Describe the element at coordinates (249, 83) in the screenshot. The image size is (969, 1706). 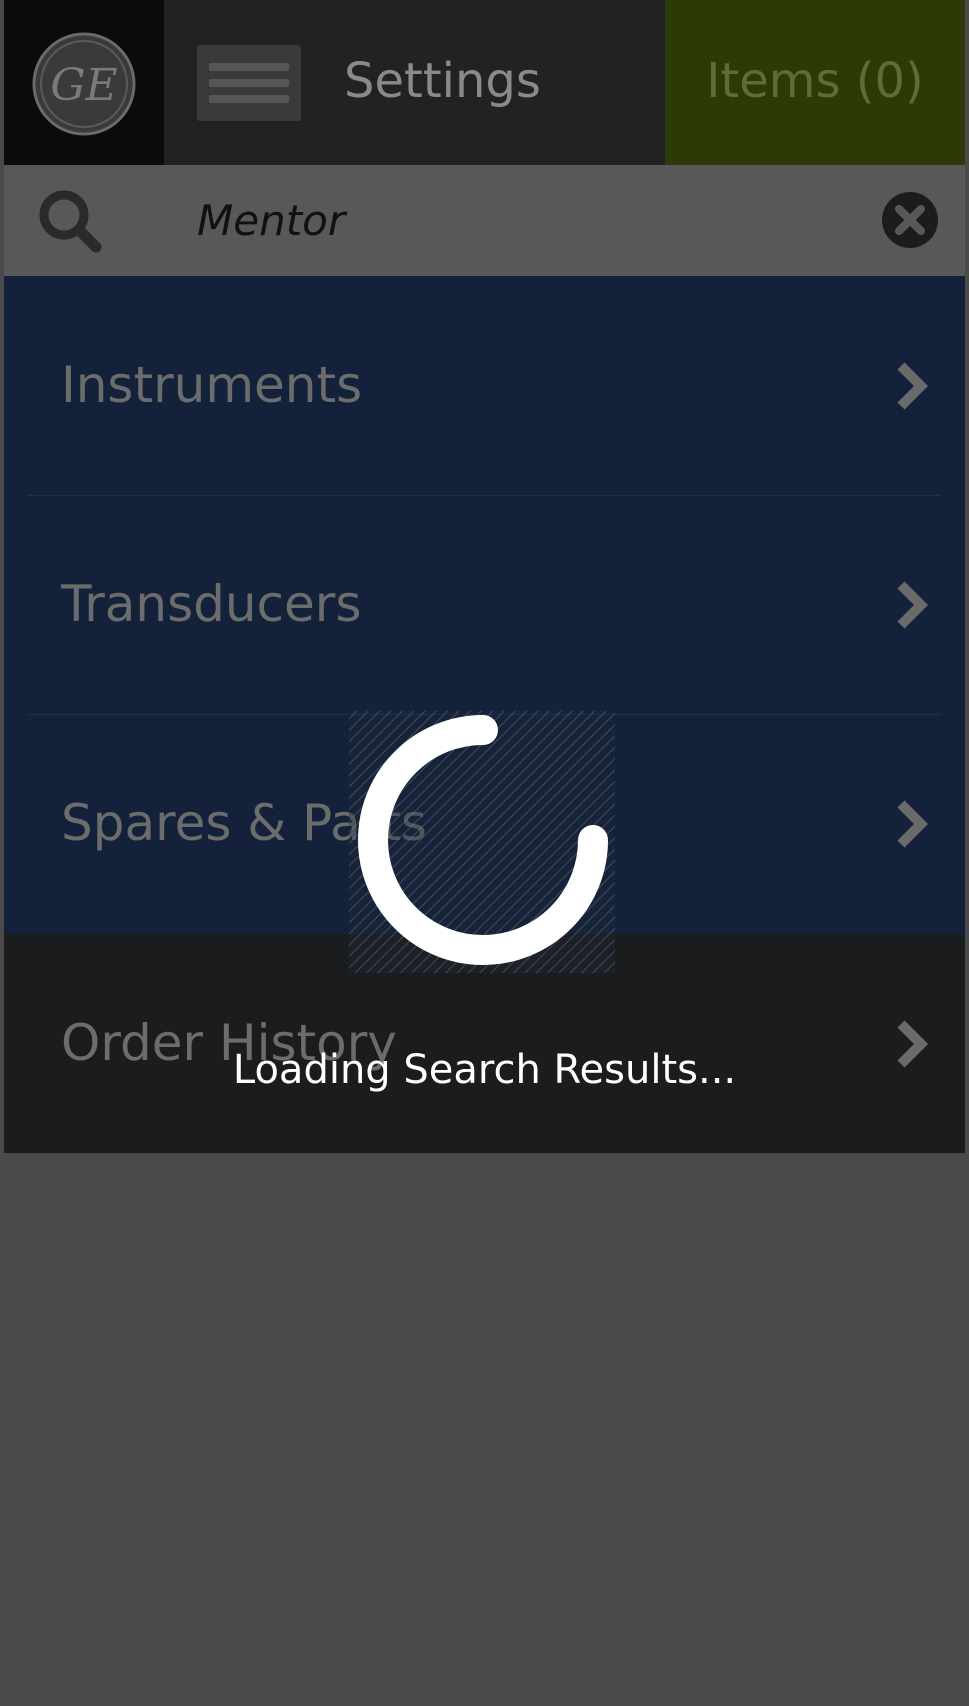
I see `menu-button` at that location.